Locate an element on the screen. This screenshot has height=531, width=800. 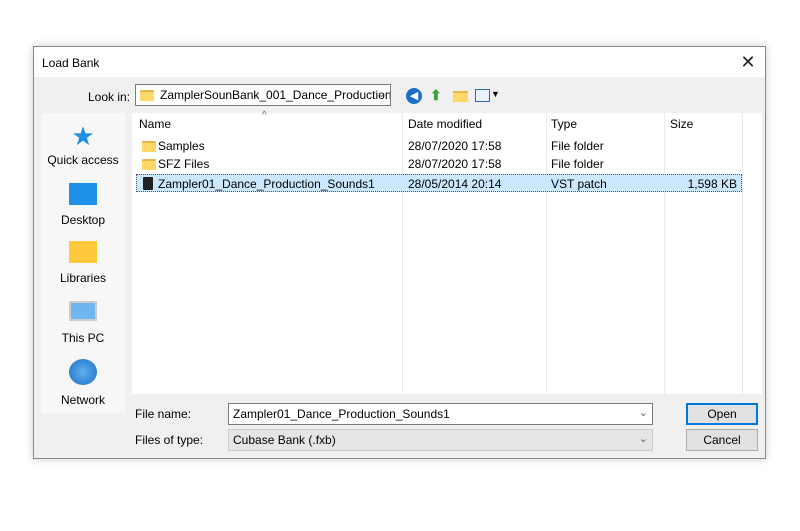
column-name: Name is located at coordinates (155, 124).